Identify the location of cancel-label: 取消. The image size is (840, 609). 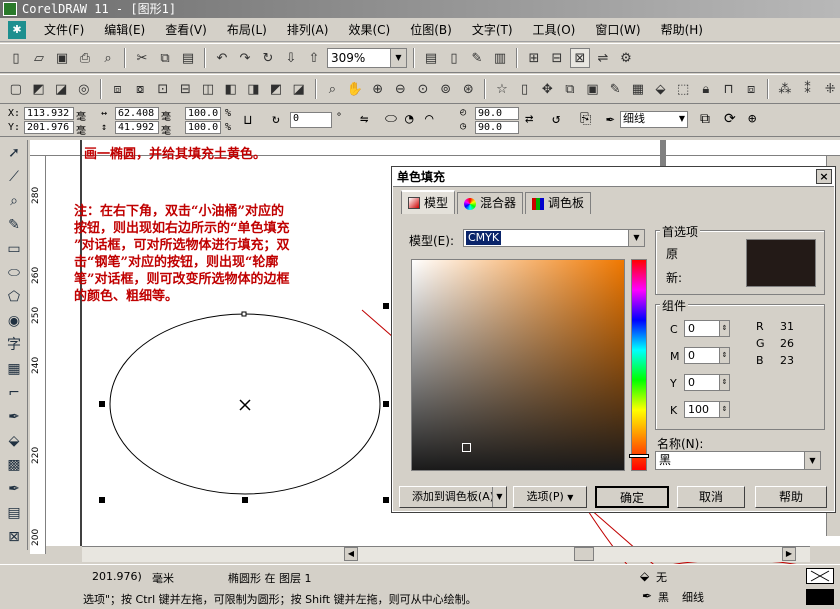
(710, 497).